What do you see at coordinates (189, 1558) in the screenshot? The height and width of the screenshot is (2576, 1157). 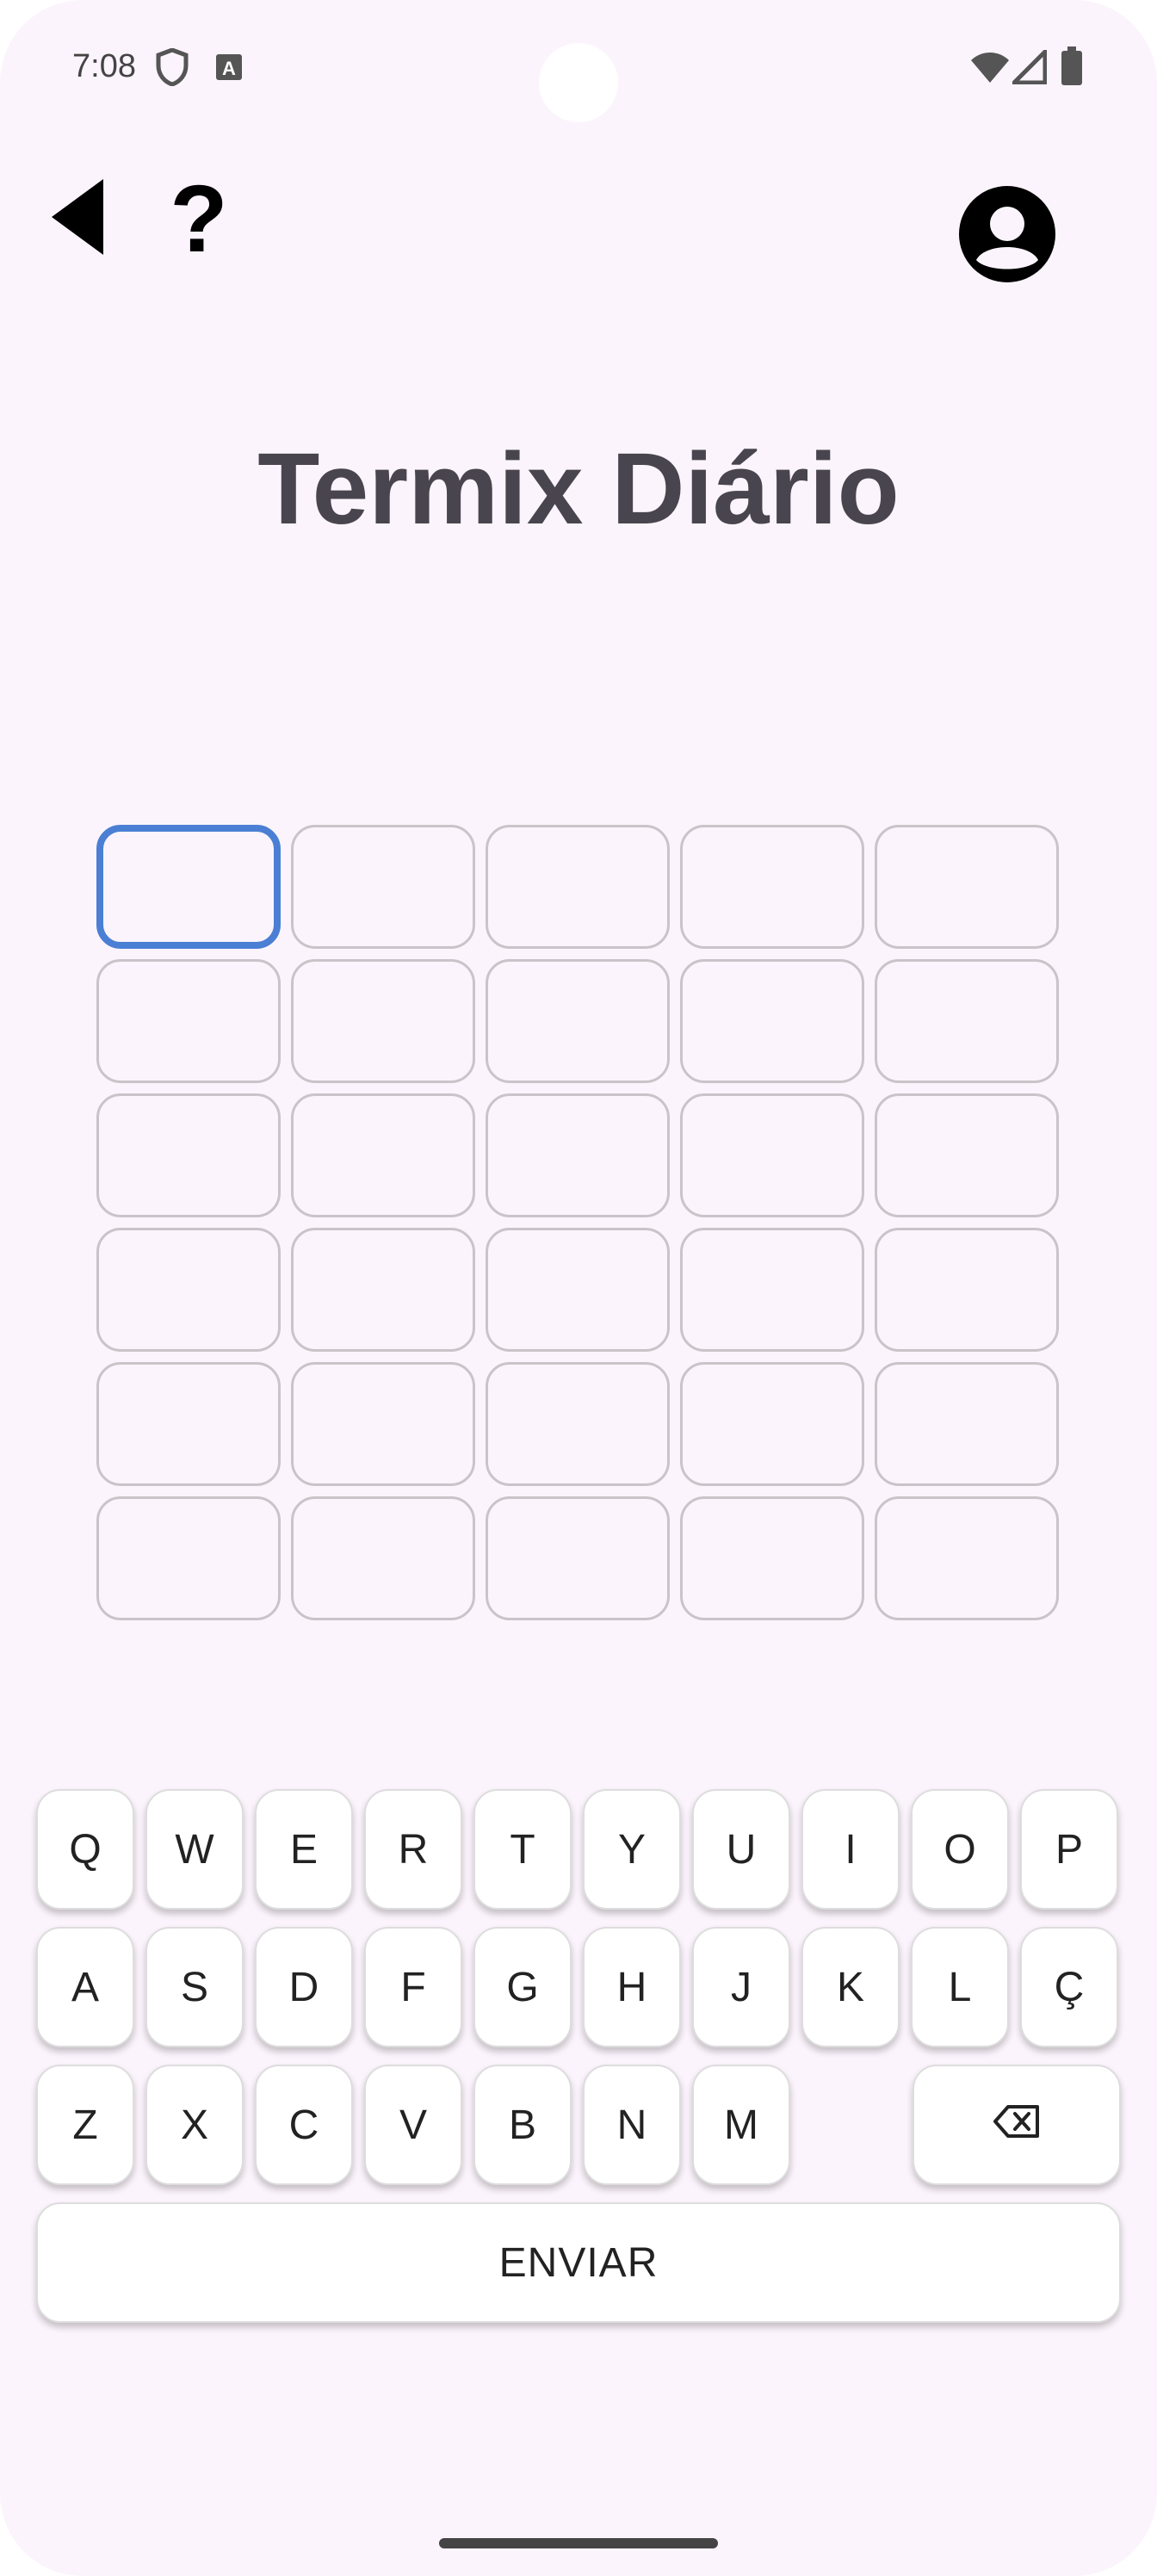 I see `grid-cell-r6-c1` at bounding box center [189, 1558].